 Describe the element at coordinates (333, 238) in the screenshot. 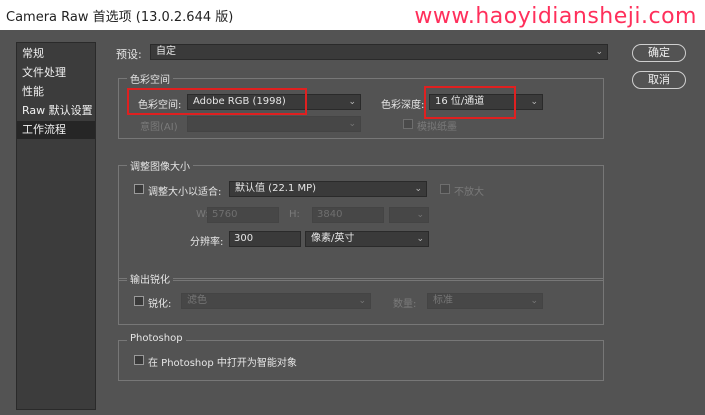

I see `resolution-unit-value: 像素/英寸` at that location.